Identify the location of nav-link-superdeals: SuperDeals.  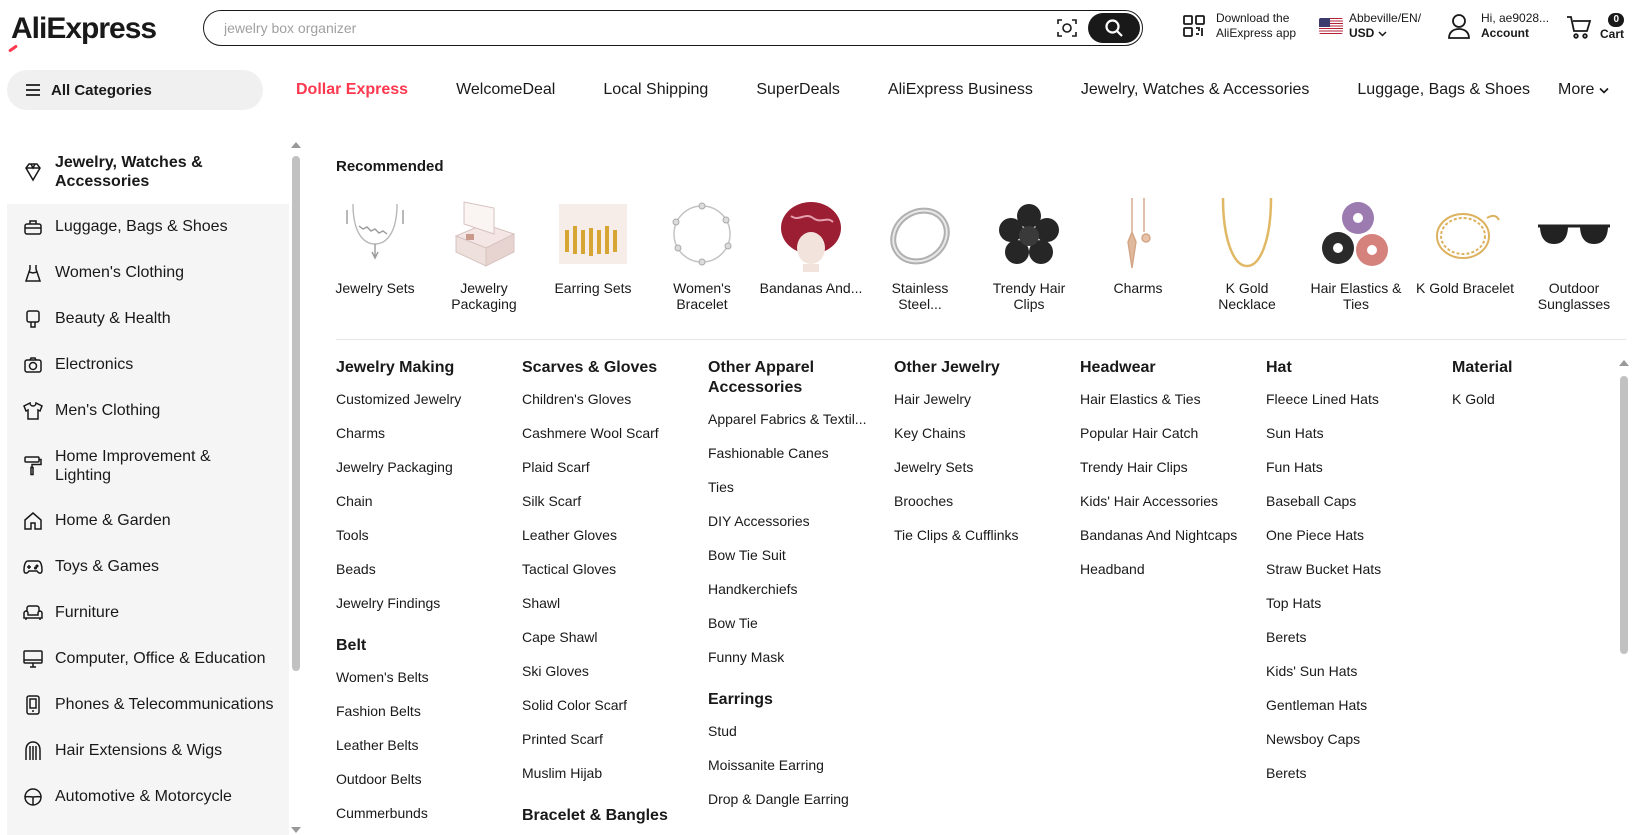
(798, 90).